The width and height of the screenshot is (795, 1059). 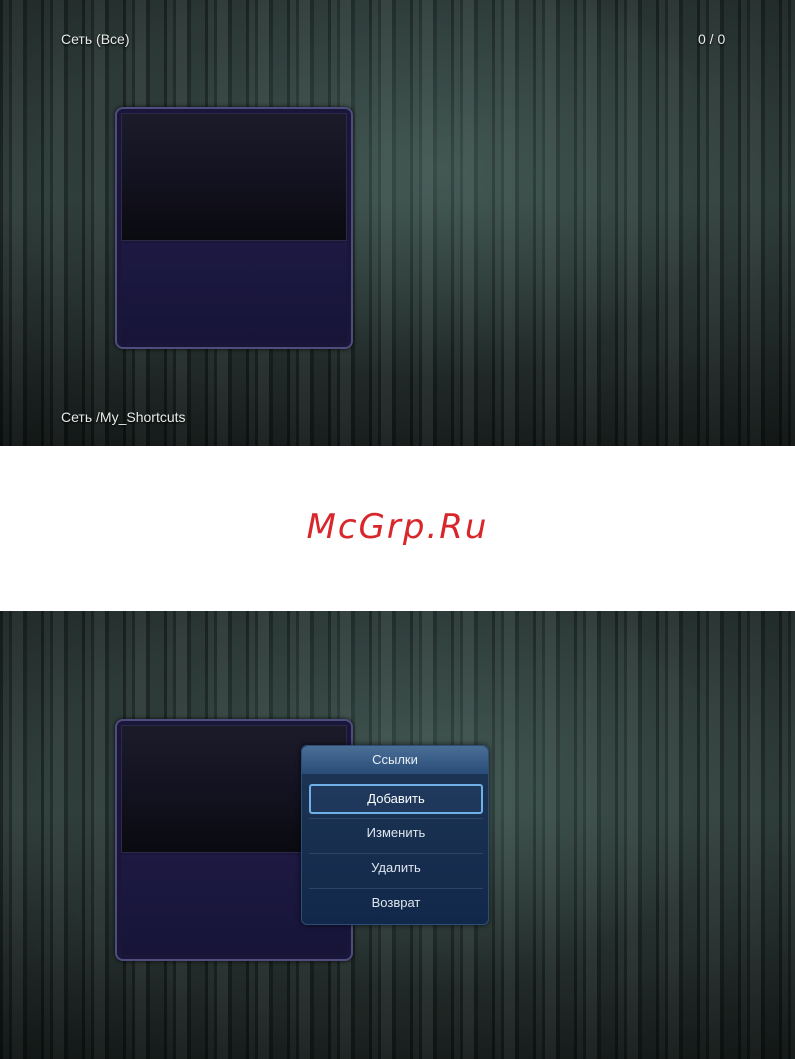 What do you see at coordinates (234, 293) in the screenshot?
I see `thumbnail-label-area` at bounding box center [234, 293].